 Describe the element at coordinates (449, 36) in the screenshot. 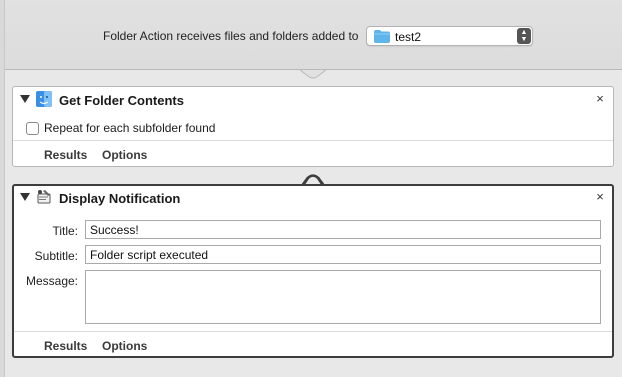

I see `folder-popup-button: test2 ▲ ▼` at that location.